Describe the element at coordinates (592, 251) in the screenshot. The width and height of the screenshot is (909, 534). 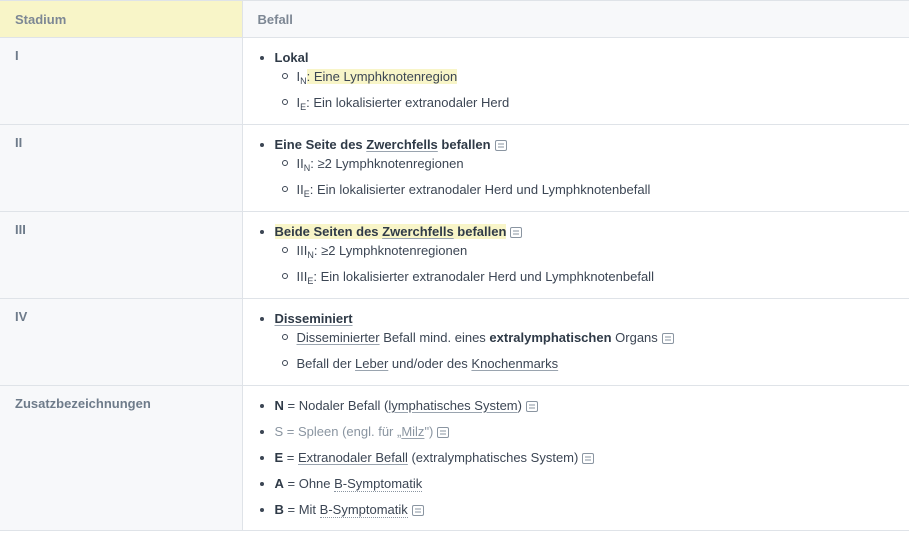
I see `list-item: IIIN: ≥2 Lymphknotenregionen` at that location.